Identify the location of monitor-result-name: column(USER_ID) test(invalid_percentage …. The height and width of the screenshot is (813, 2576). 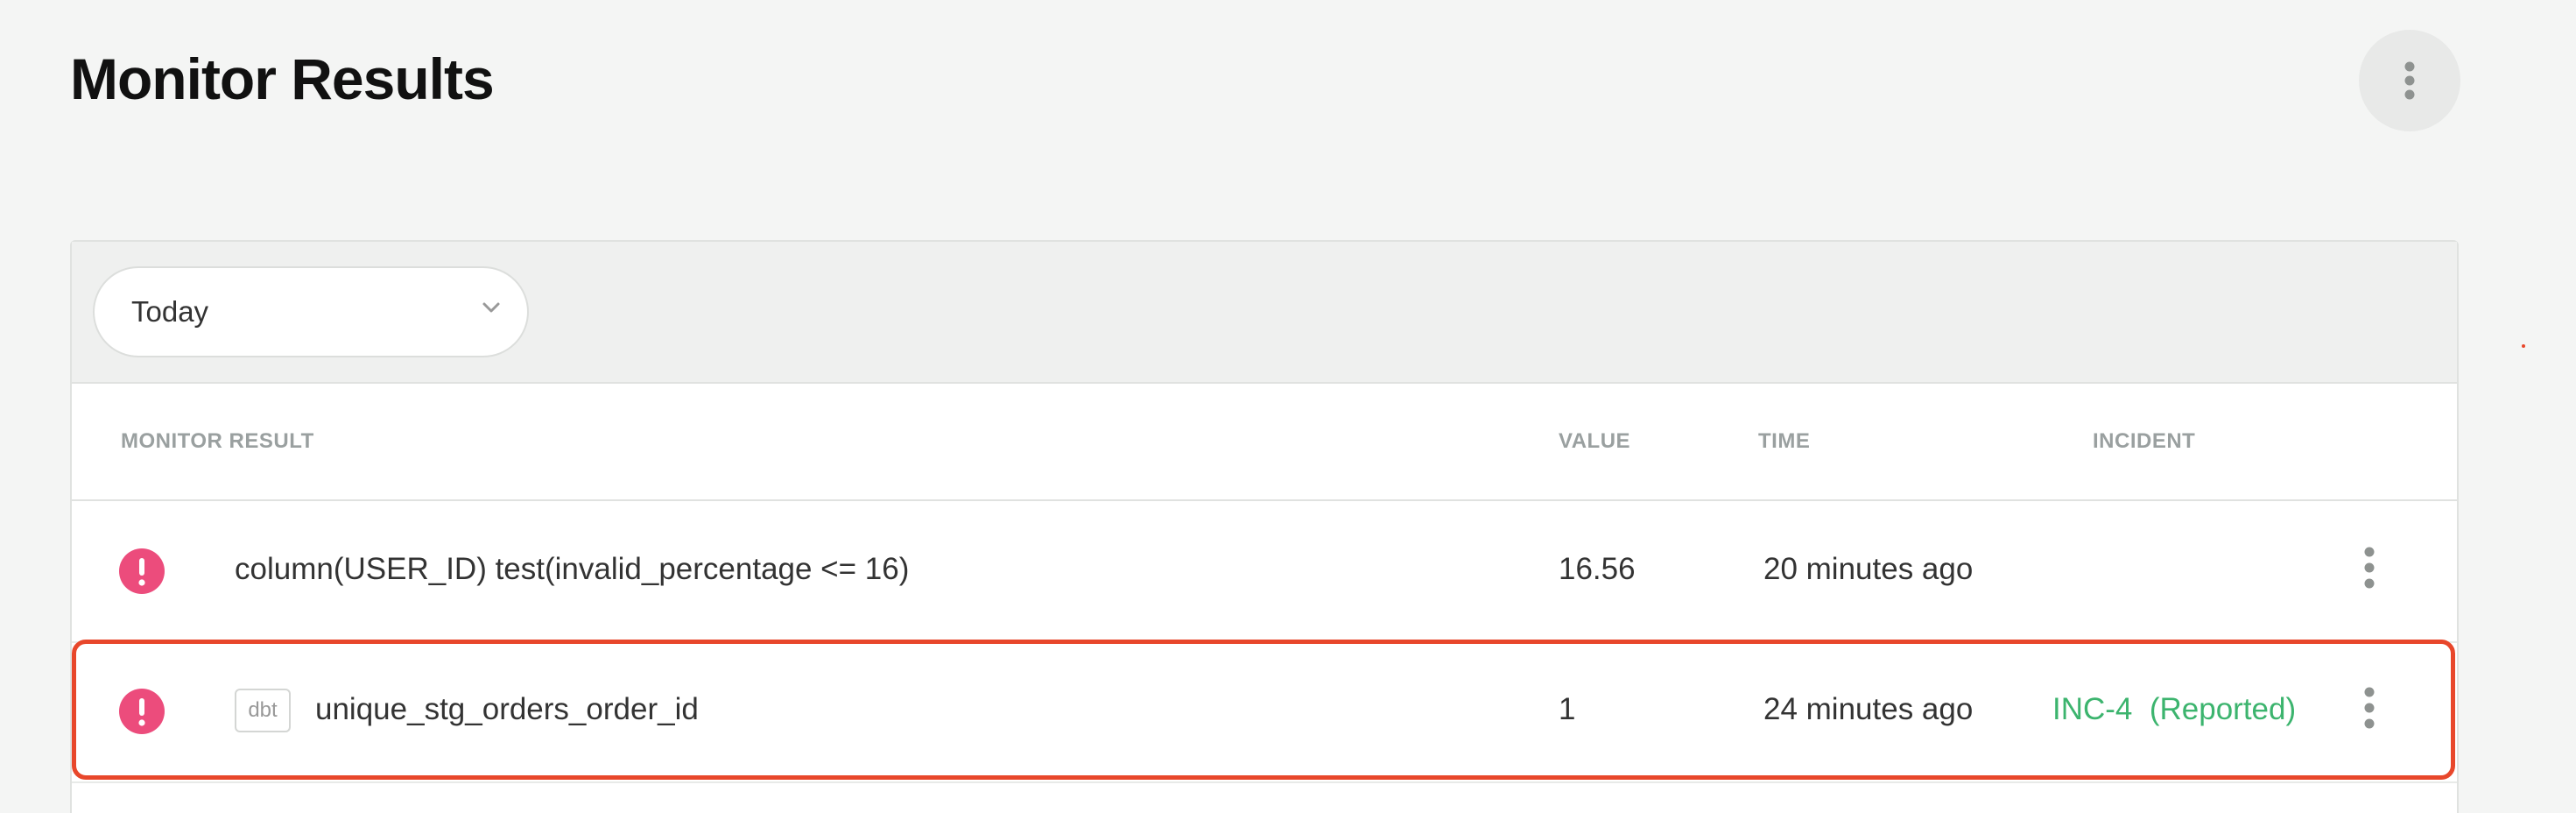
(572, 569).